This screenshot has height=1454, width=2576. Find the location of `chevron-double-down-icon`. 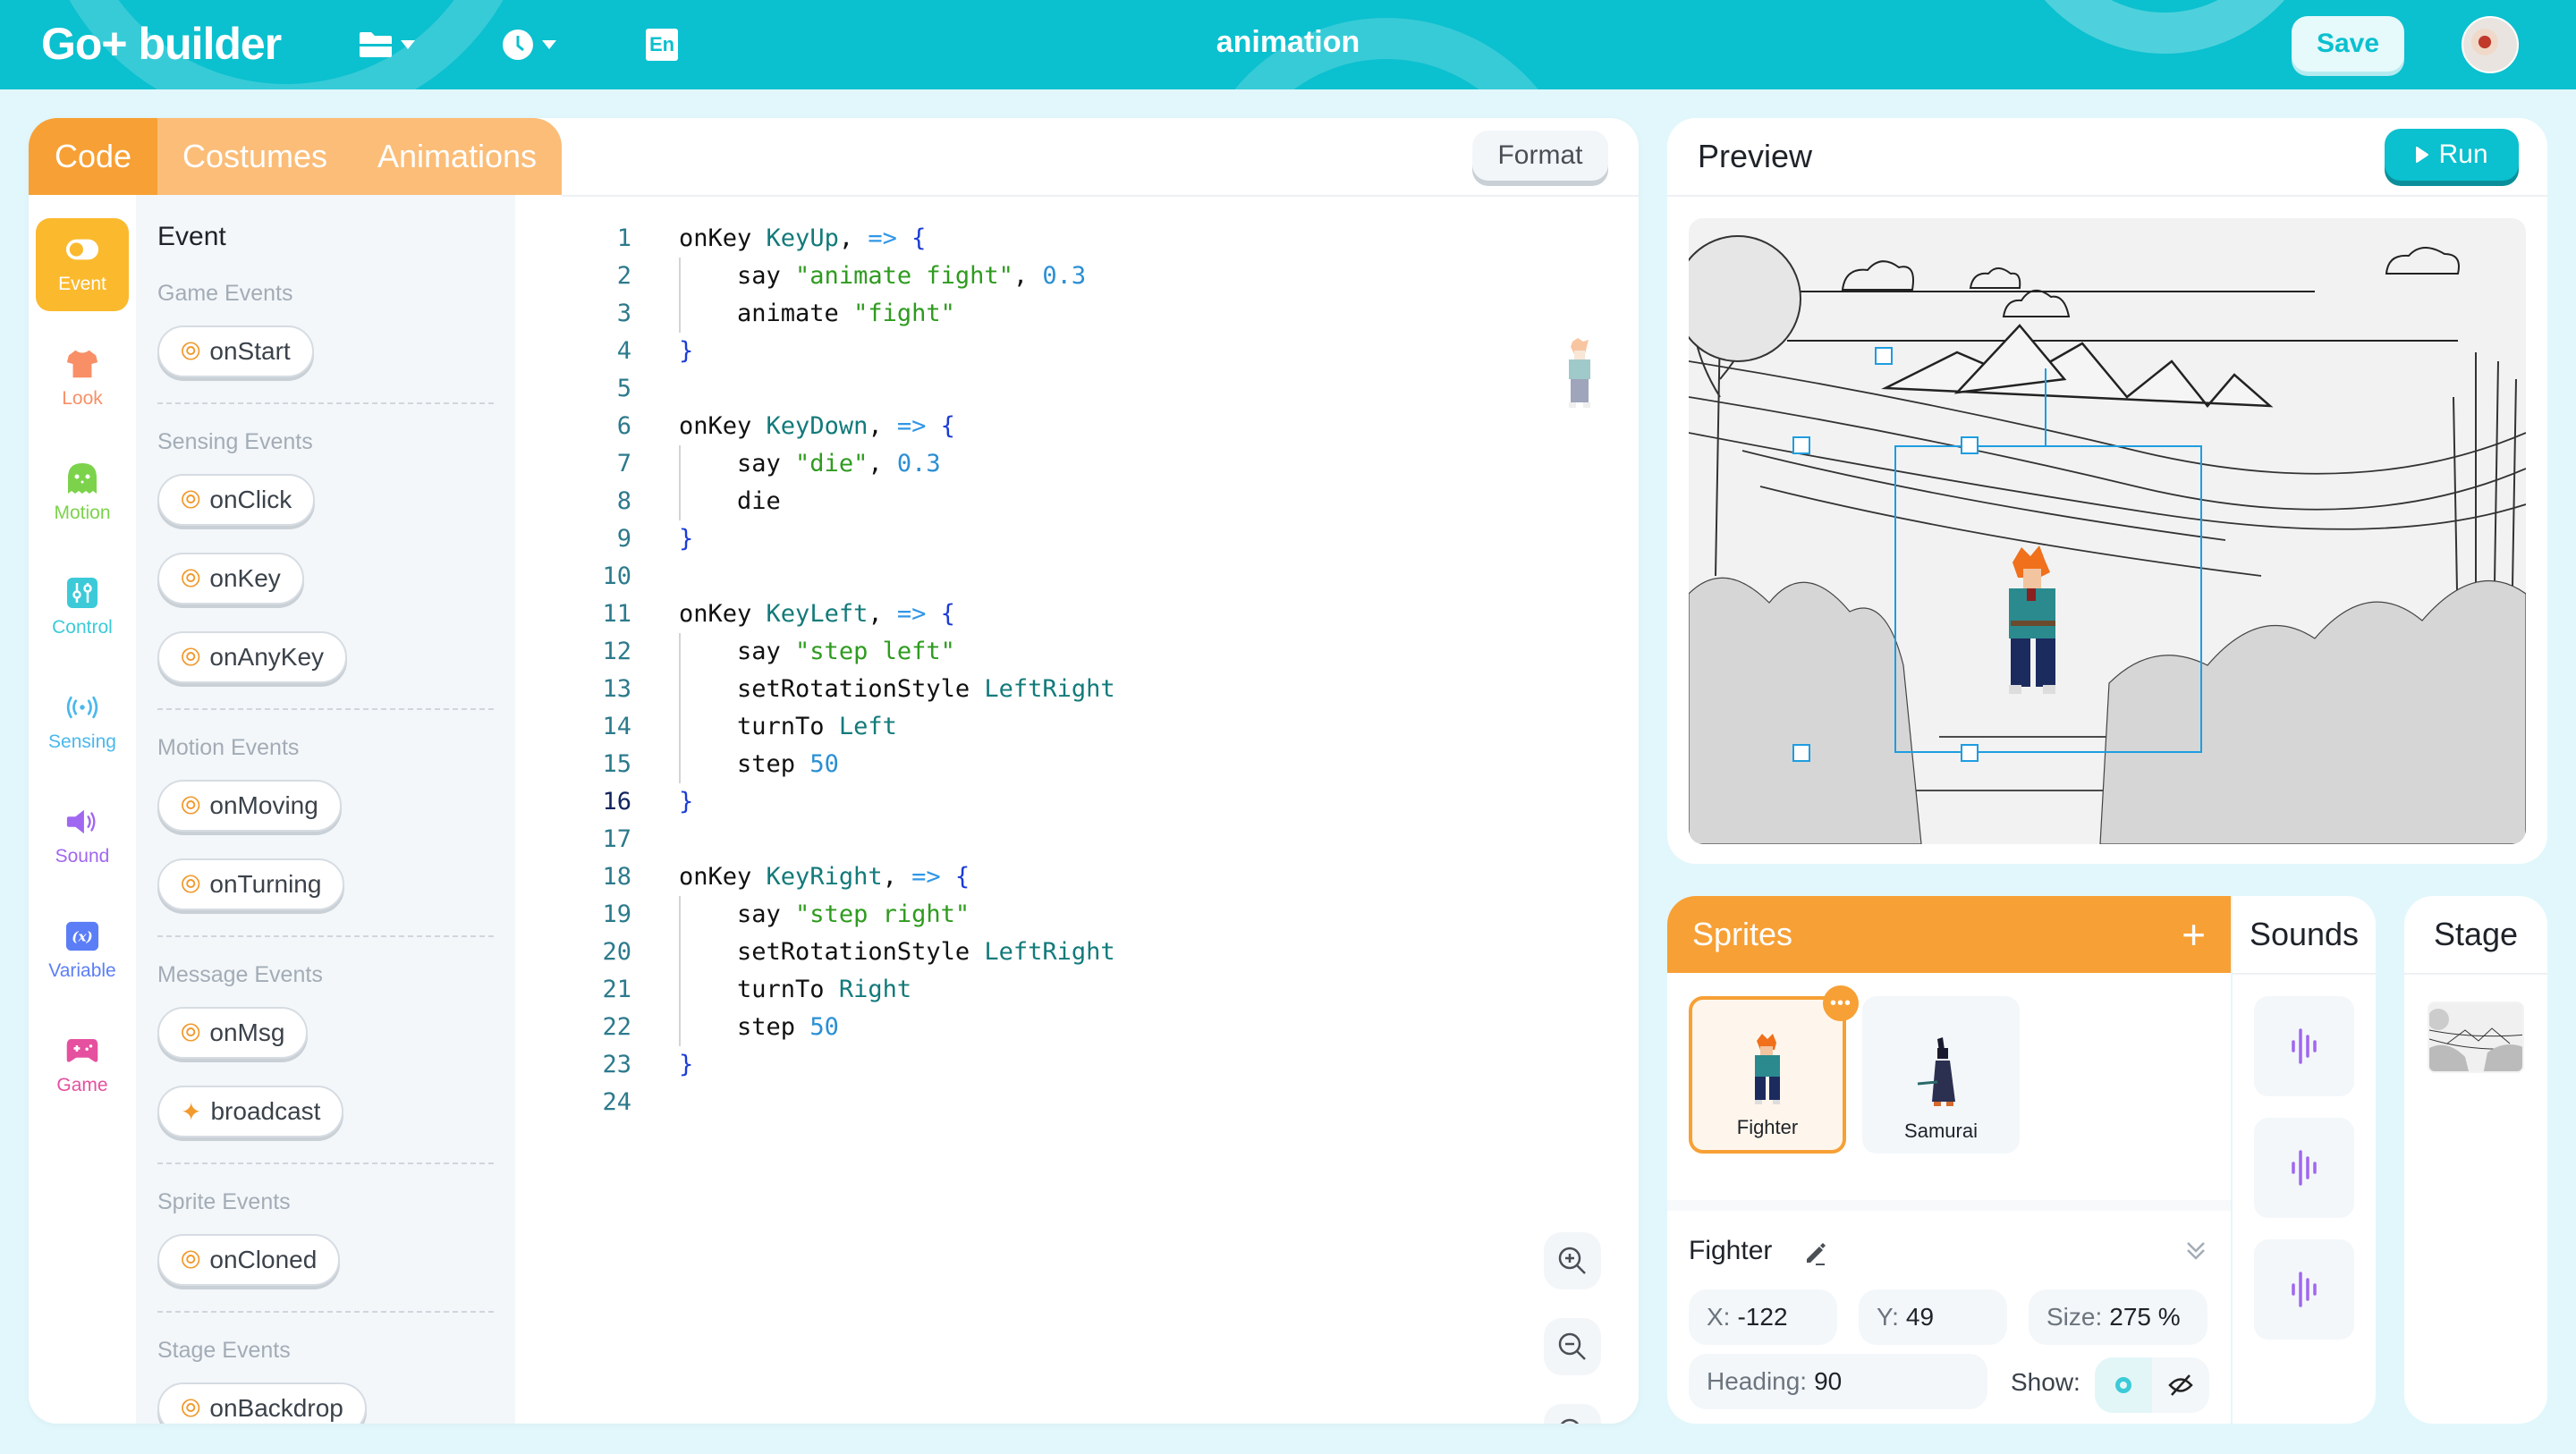

chevron-double-down-icon is located at coordinates (2195, 1251).